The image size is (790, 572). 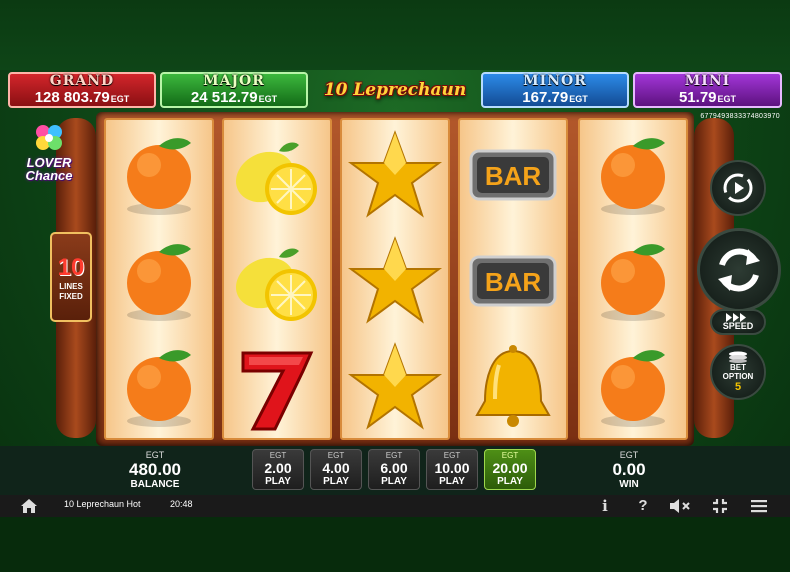 What do you see at coordinates (181, 504) in the screenshot?
I see `clock: 20:48` at bounding box center [181, 504].